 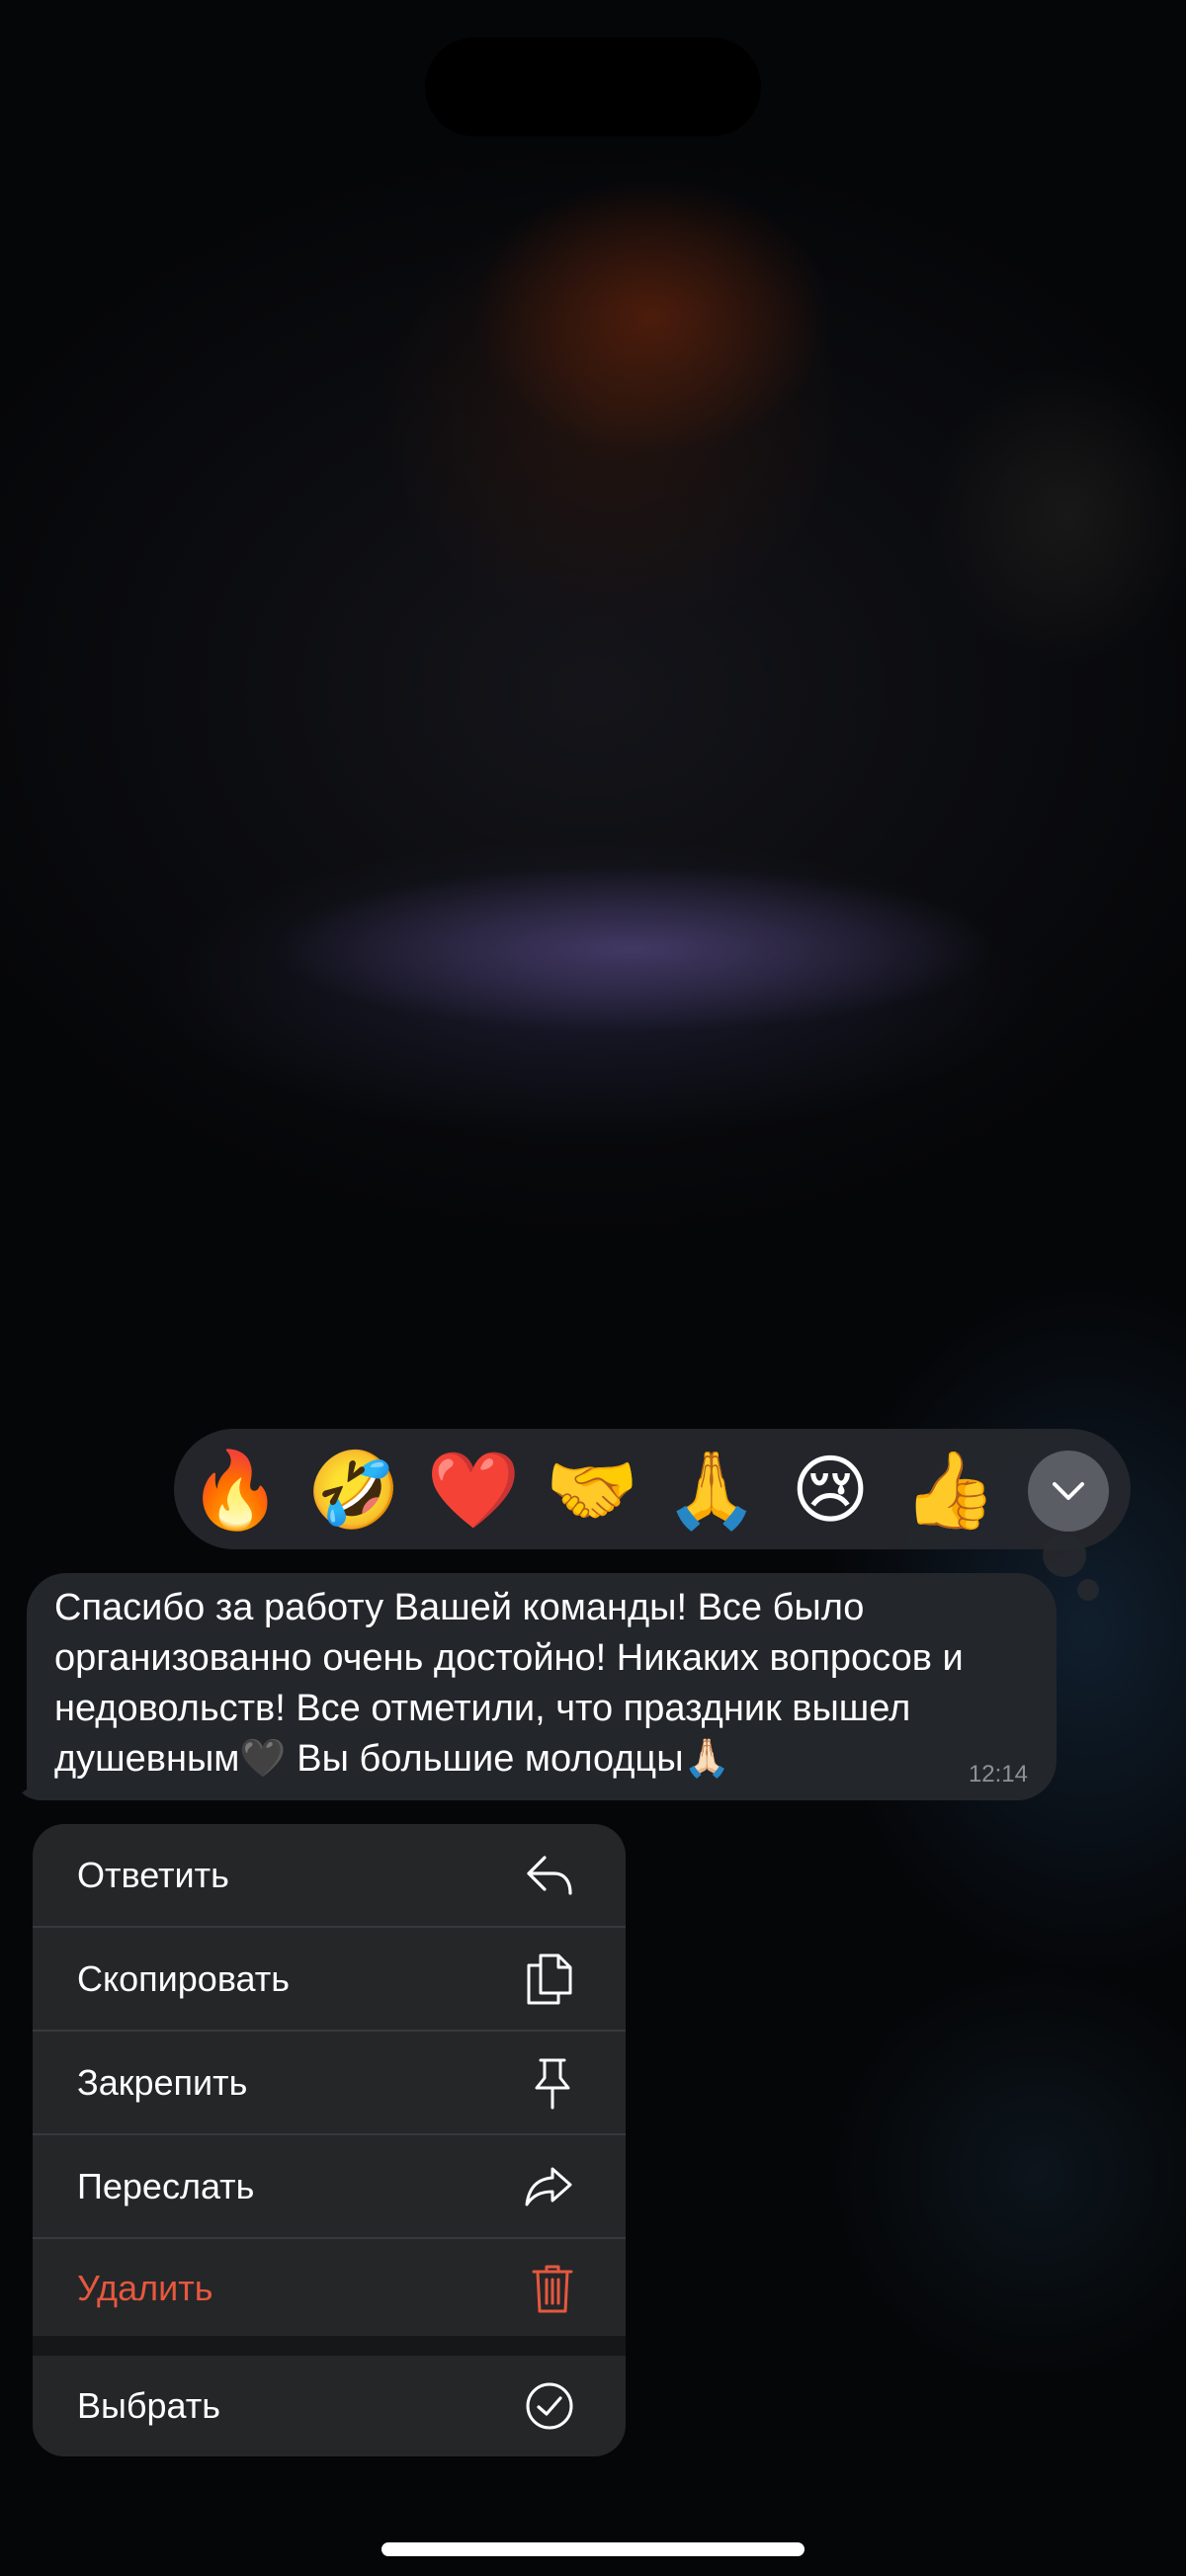 I want to click on reply-icon, so click(x=549, y=1875).